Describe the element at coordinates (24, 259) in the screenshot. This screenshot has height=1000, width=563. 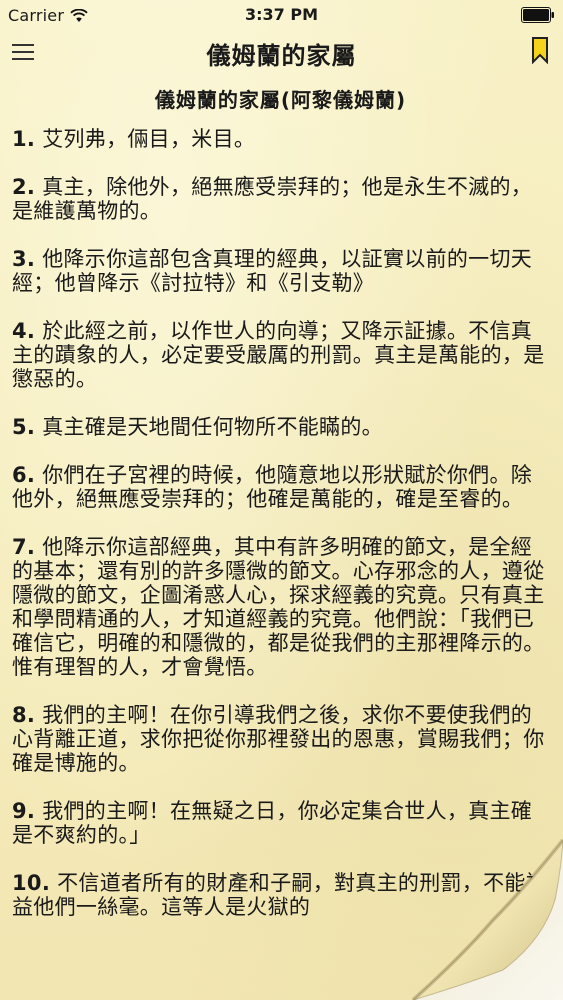
I see `verse-number: 3.` at that location.